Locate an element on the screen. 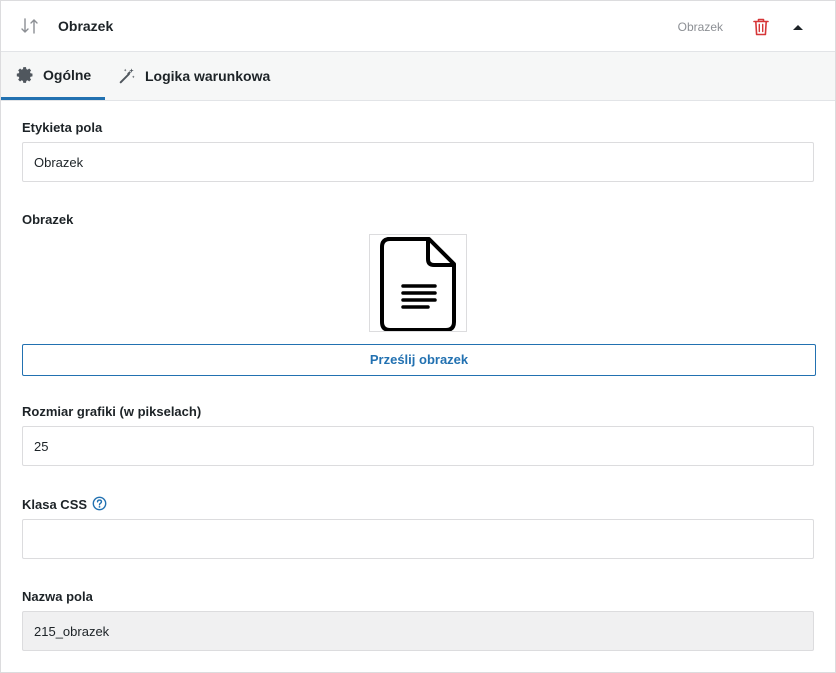  field-title: Obrazek is located at coordinates (86, 26).